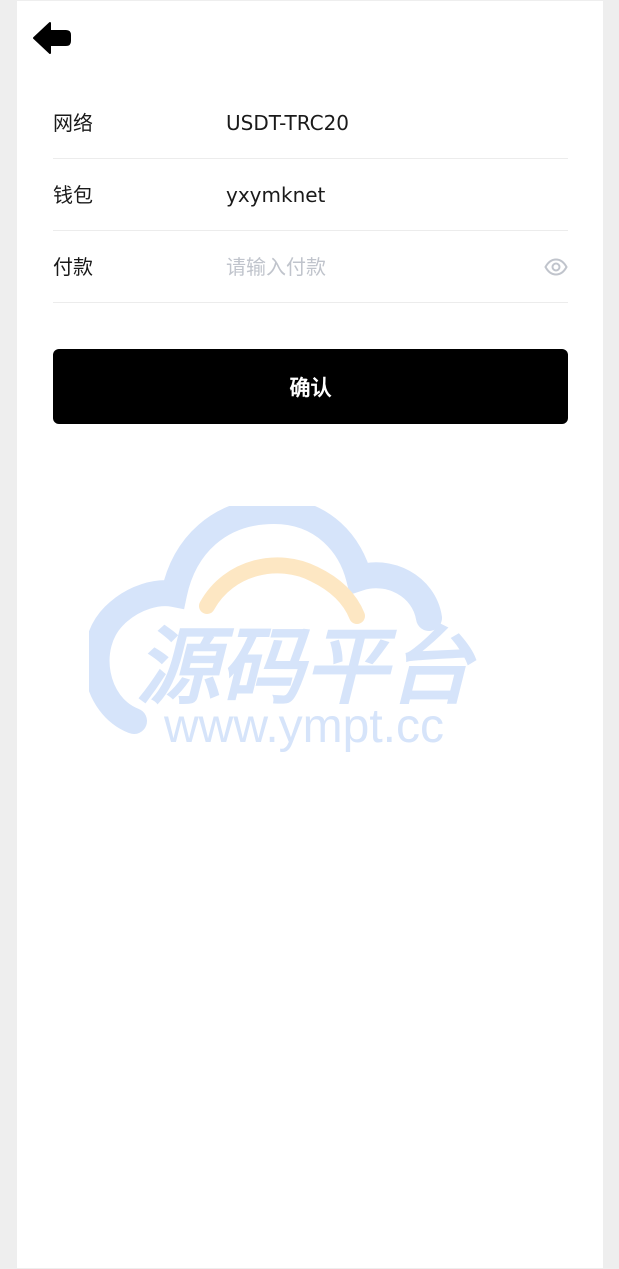 This screenshot has height=1269, width=619. I want to click on eye-icon, so click(556, 267).